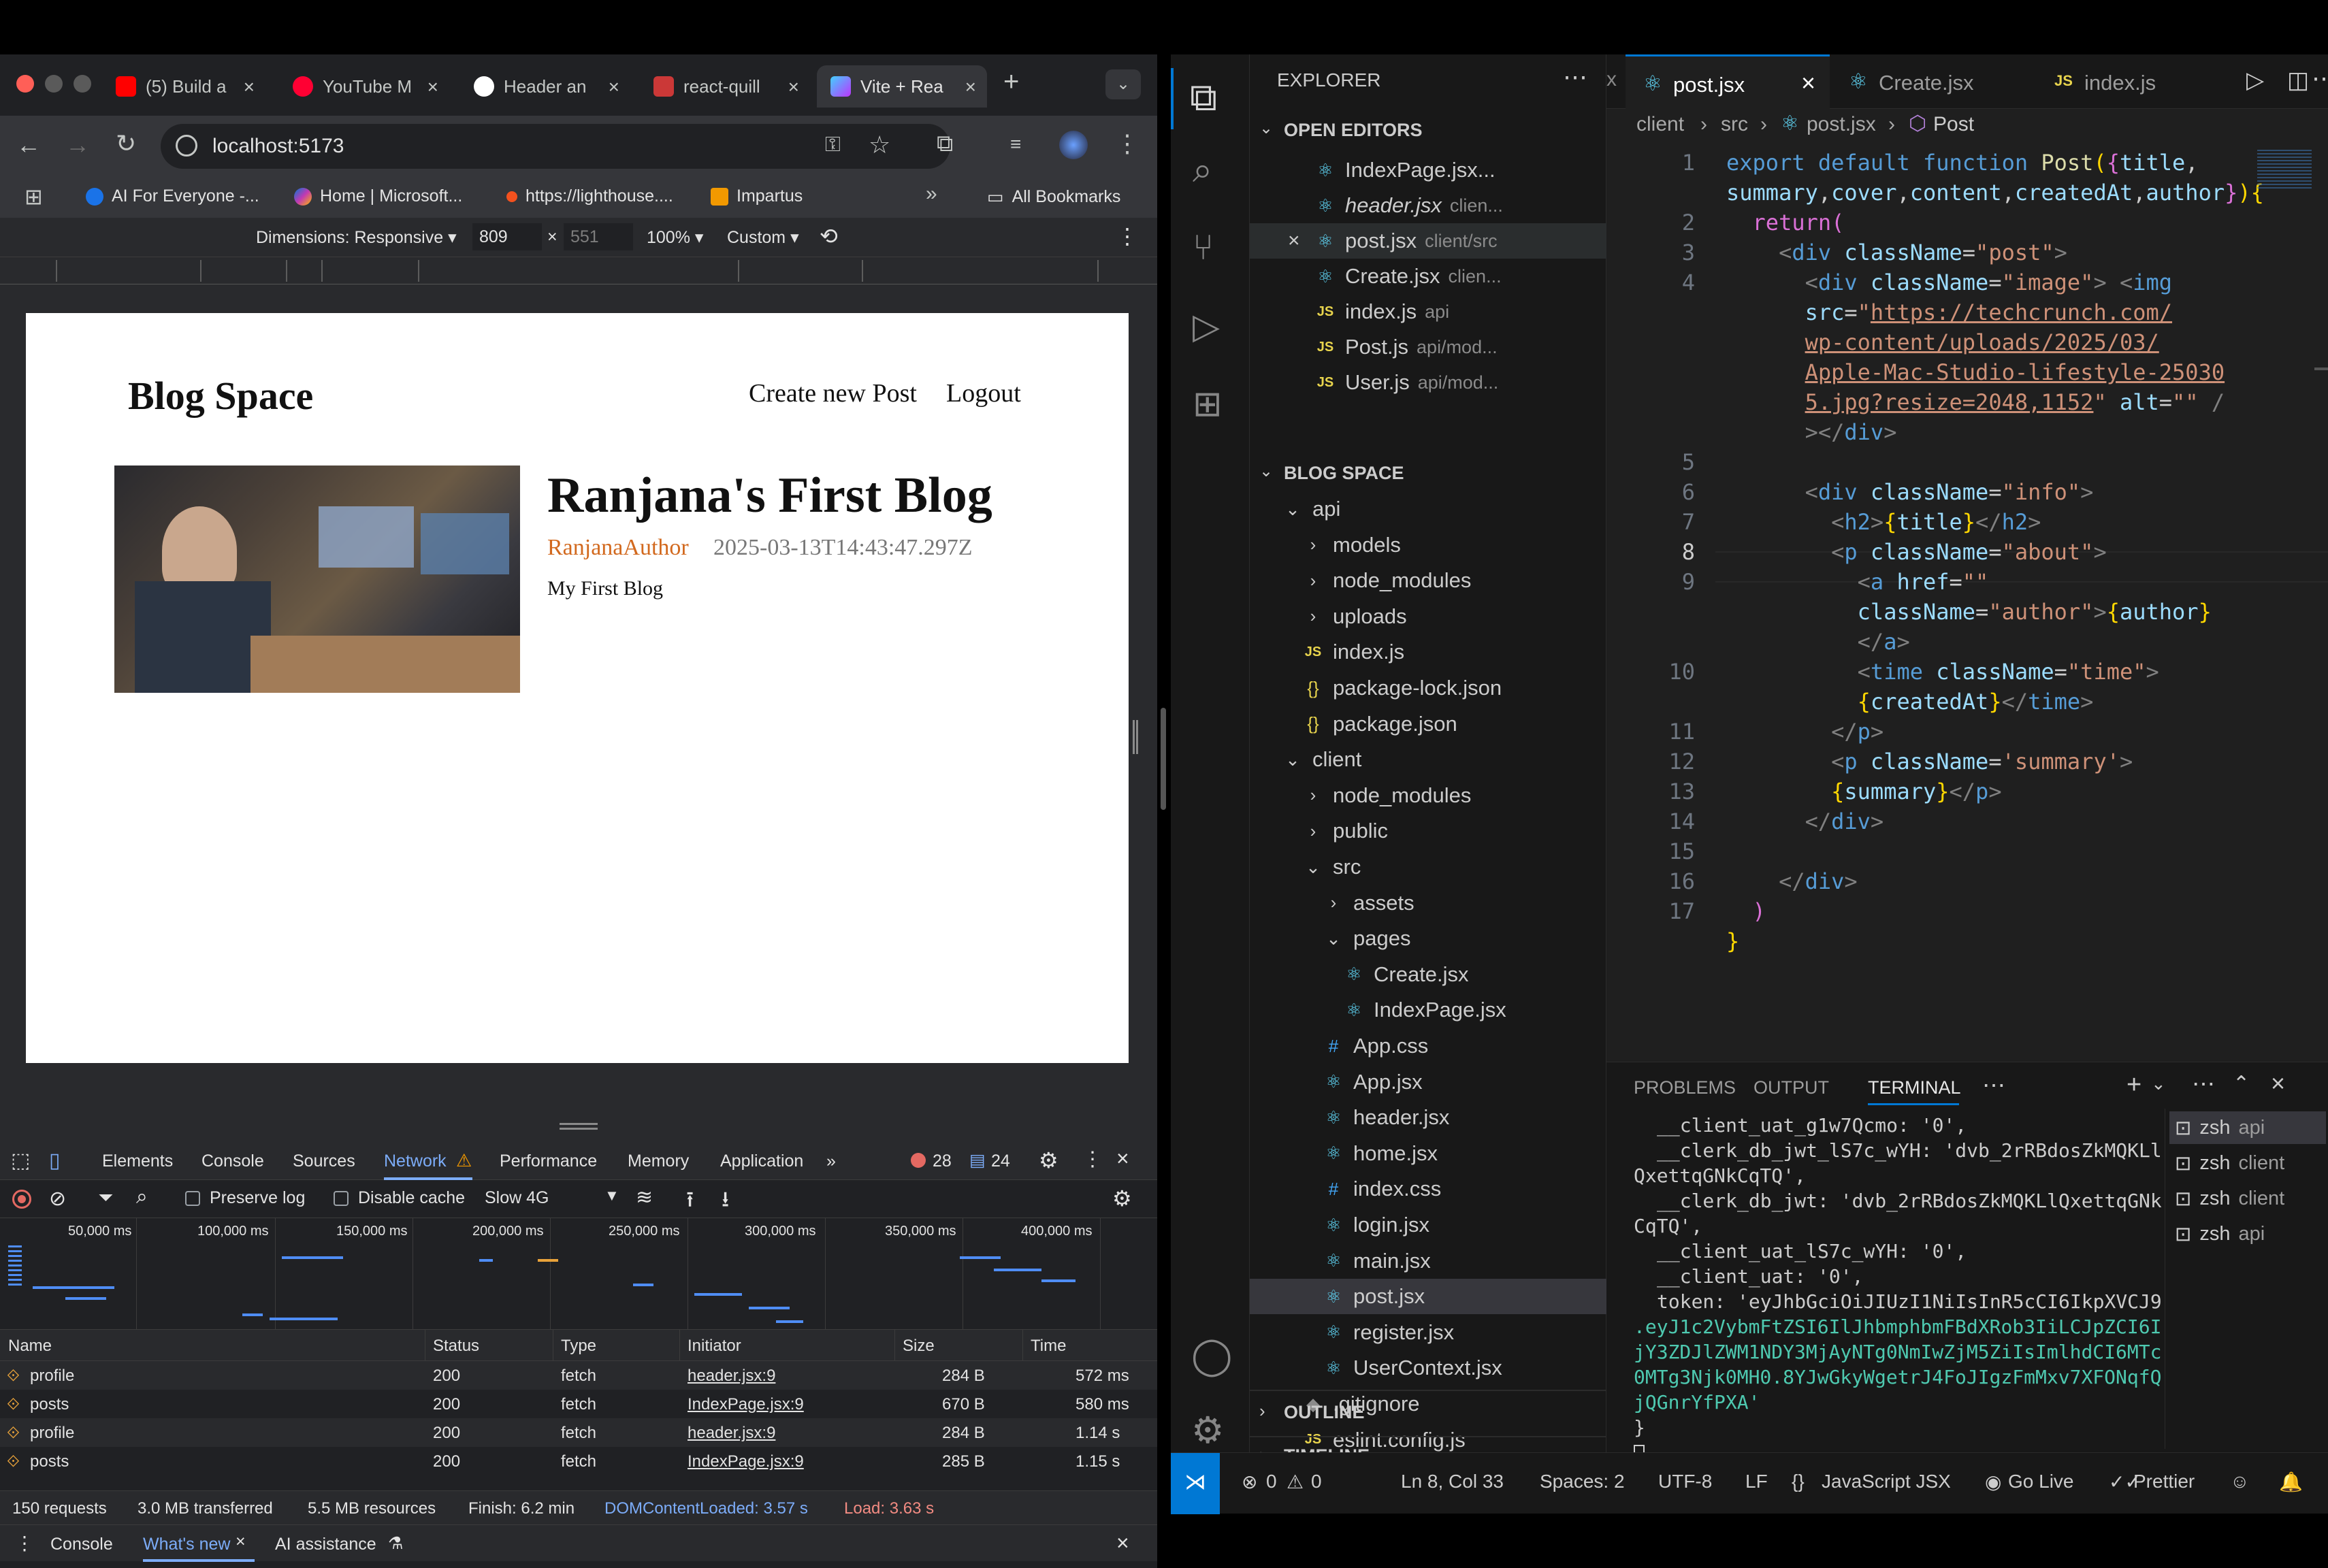 The image size is (2328, 1568). I want to click on create-post-link: Create new Post, so click(833, 393).